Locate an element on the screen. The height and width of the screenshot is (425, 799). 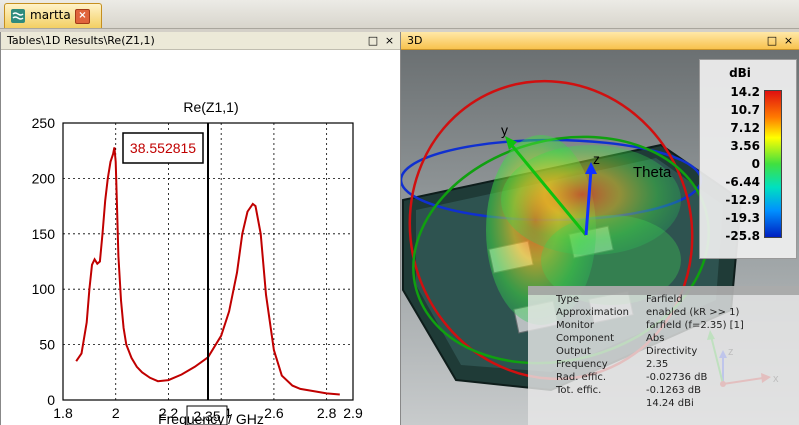
info-value: -0.02736 dB is located at coordinates (677, 377).